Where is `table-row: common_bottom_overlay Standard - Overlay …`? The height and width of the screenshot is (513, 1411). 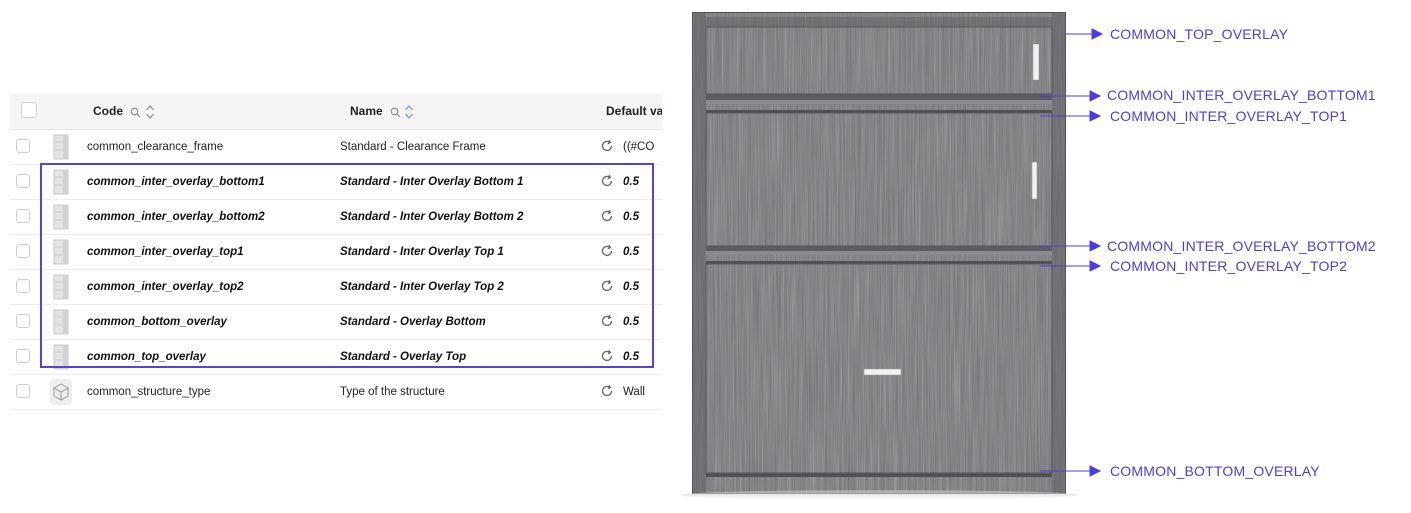 table-row: common_bottom_overlay Standard - Overlay … is located at coordinates (336, 322).